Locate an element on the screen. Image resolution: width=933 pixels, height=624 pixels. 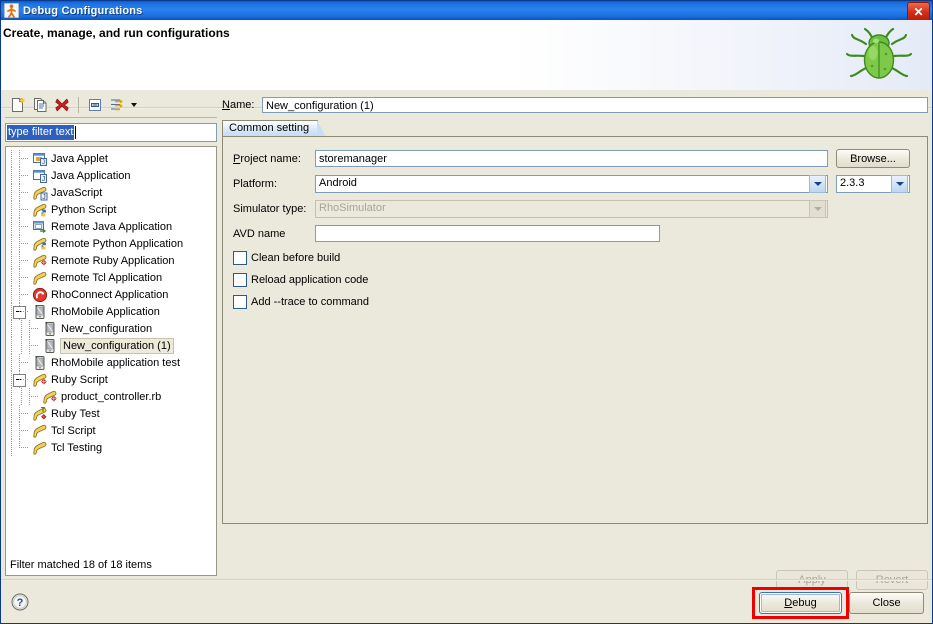
simulator-type-label: Simulator type: is located at coordinates (270, 208).